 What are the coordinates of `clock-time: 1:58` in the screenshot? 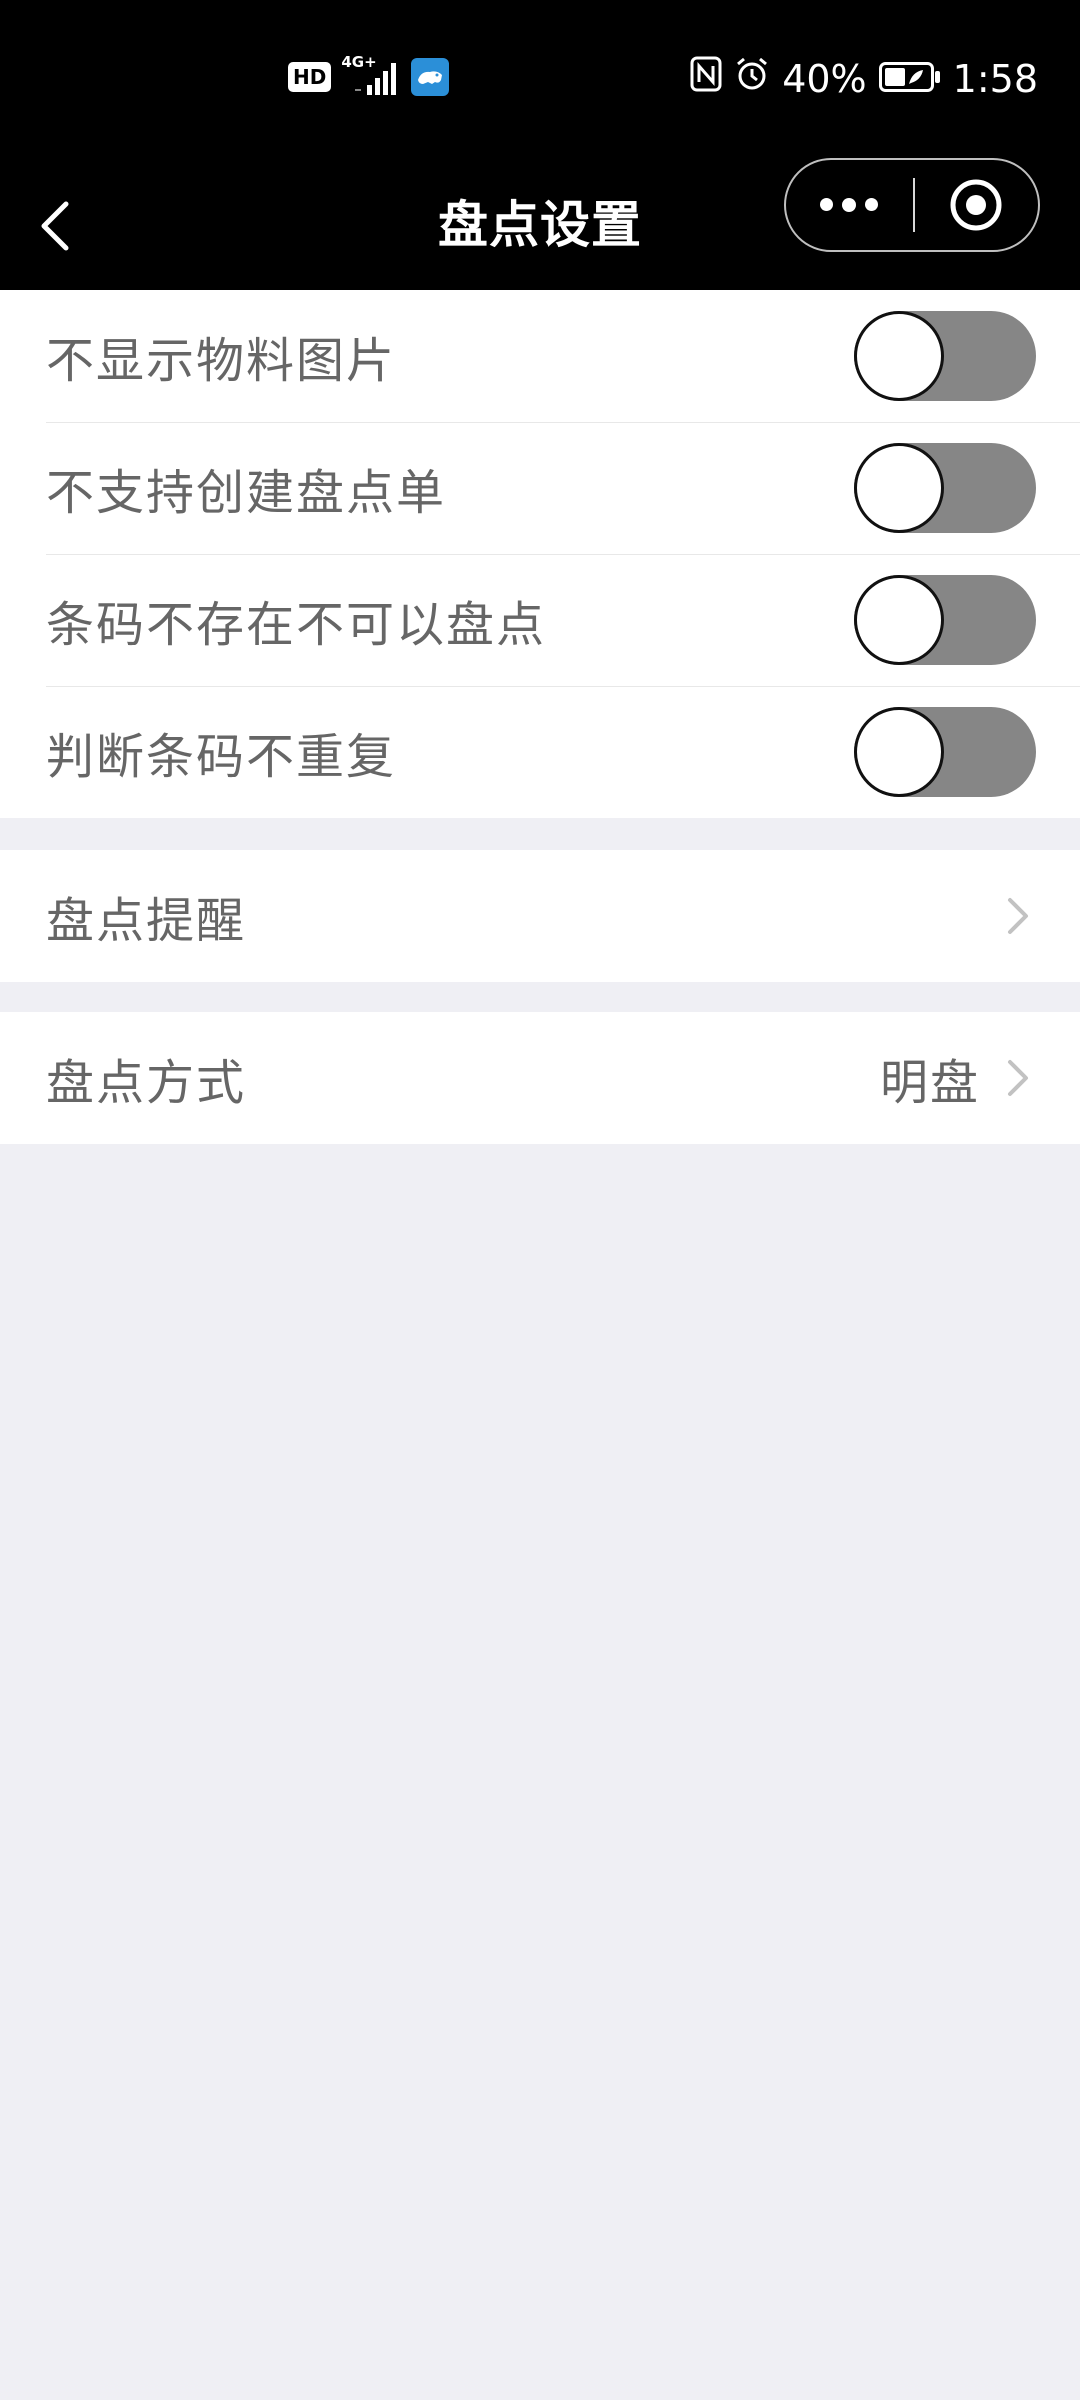 It's located at (995, 78).